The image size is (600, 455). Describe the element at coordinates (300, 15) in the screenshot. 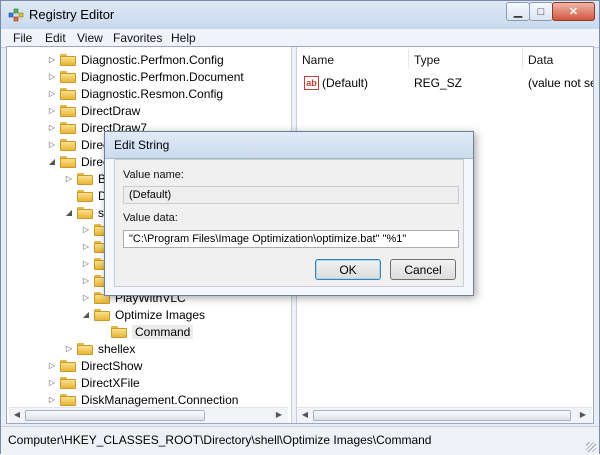

I see `title-bar: Registry Editor ▁ □ ✕` at that location.